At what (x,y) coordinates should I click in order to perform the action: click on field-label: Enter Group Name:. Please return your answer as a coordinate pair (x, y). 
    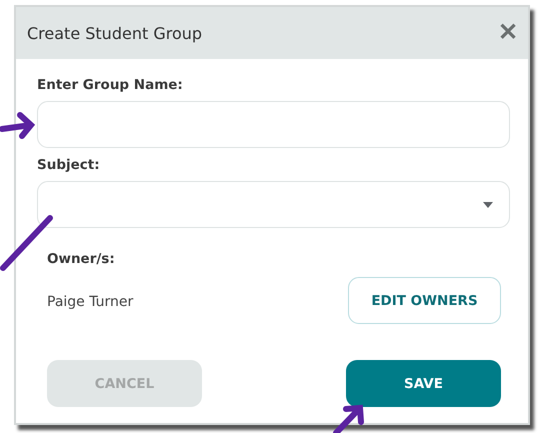
    Looking at the image, I should click on (110, 85).